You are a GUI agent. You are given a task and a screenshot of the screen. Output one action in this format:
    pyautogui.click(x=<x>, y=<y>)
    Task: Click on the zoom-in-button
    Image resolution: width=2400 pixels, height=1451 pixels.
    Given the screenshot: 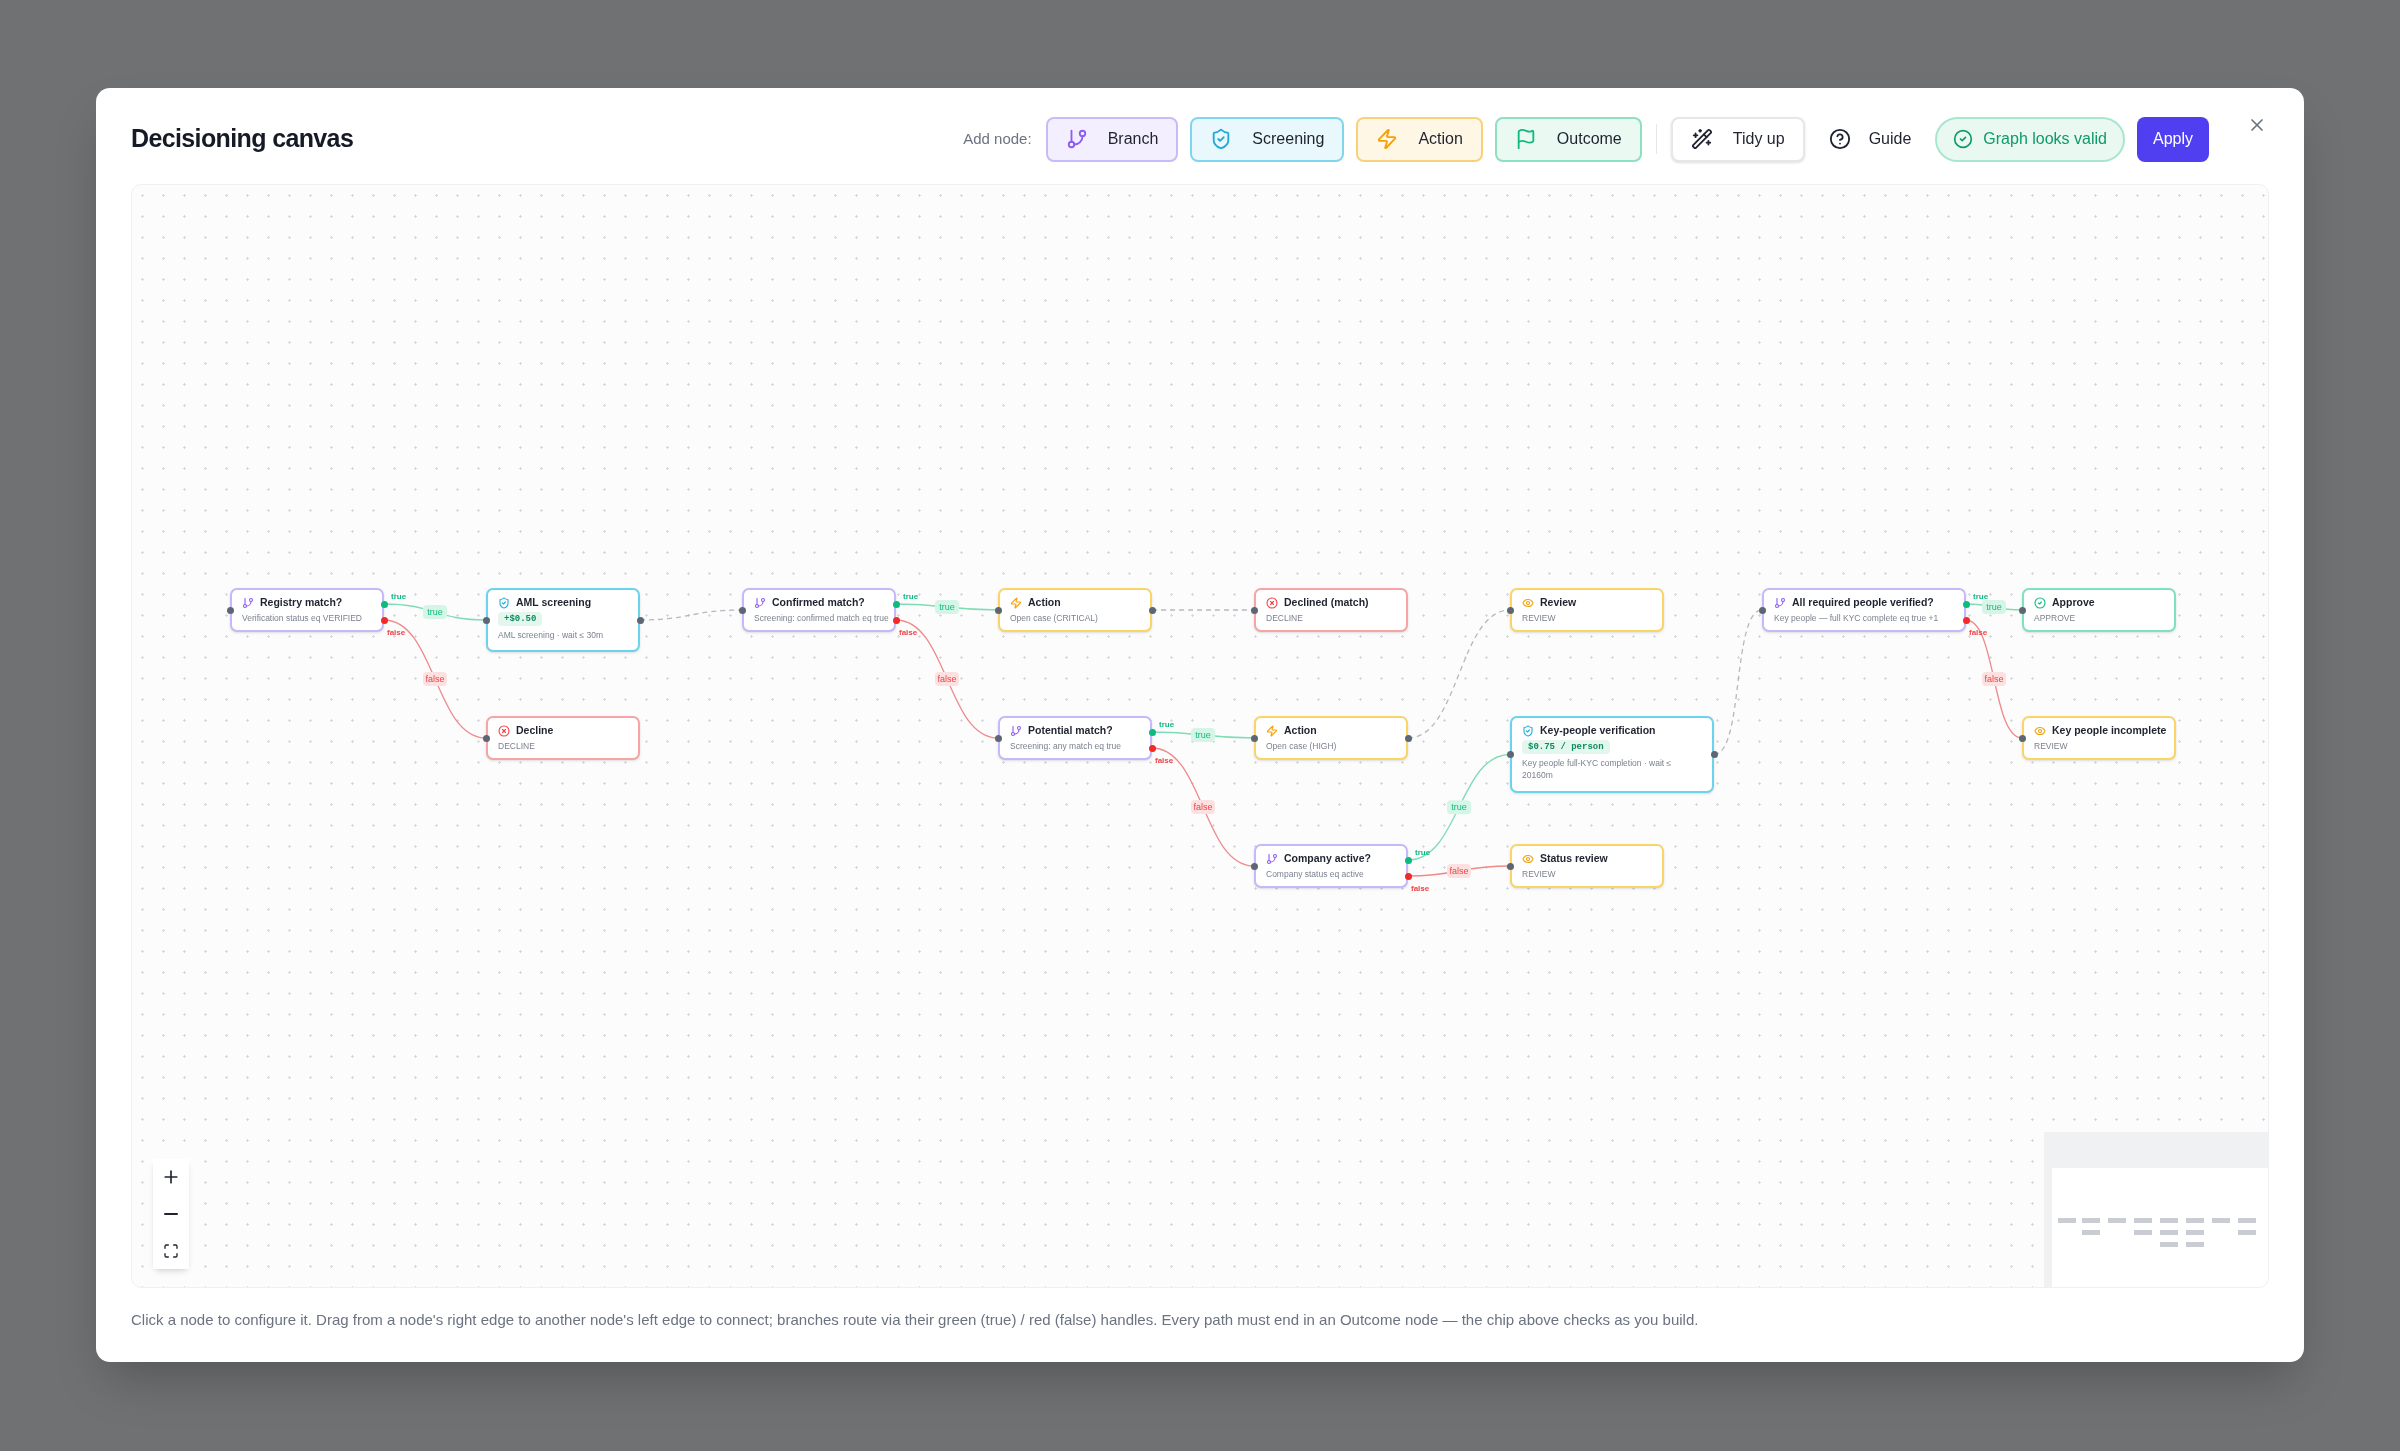 What is the action you would take?
    pyautogui.click(x=171, y=1177)
    